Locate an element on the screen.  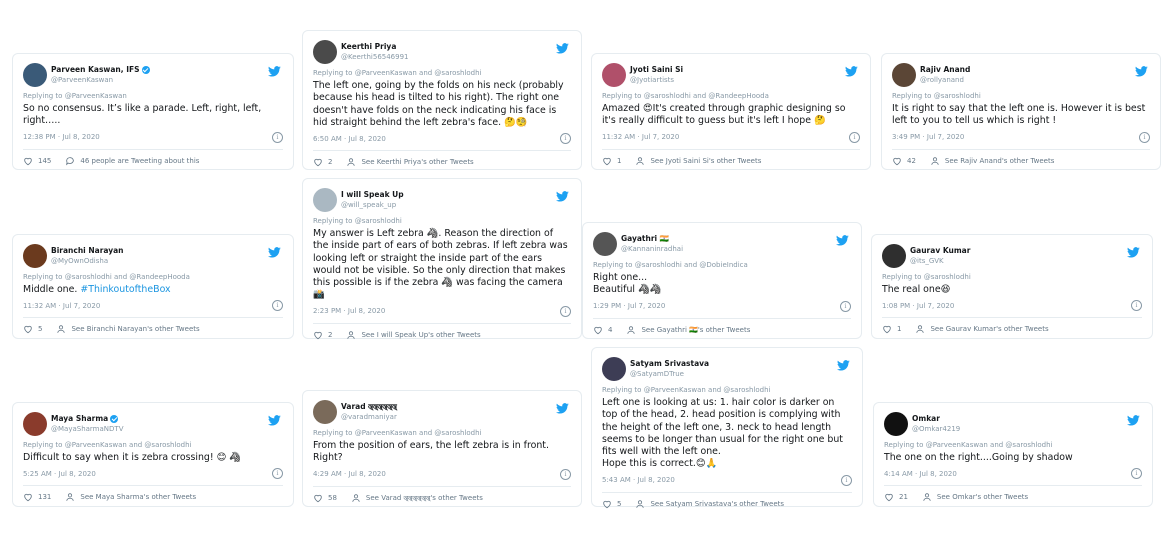
author-name: Omkar is located at coordinates (926, 419).